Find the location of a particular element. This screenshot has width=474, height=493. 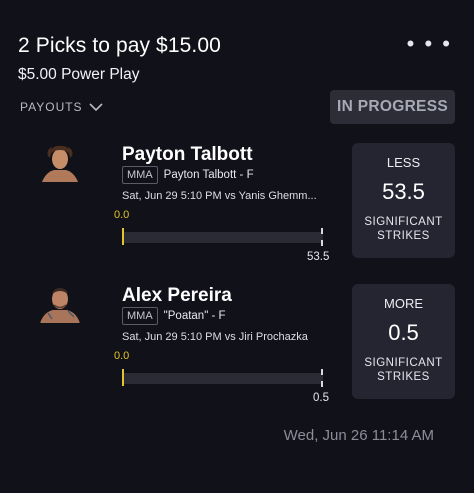

entry-title: 2 Picks to pay $15.00 is located at coordinates (119, 45).